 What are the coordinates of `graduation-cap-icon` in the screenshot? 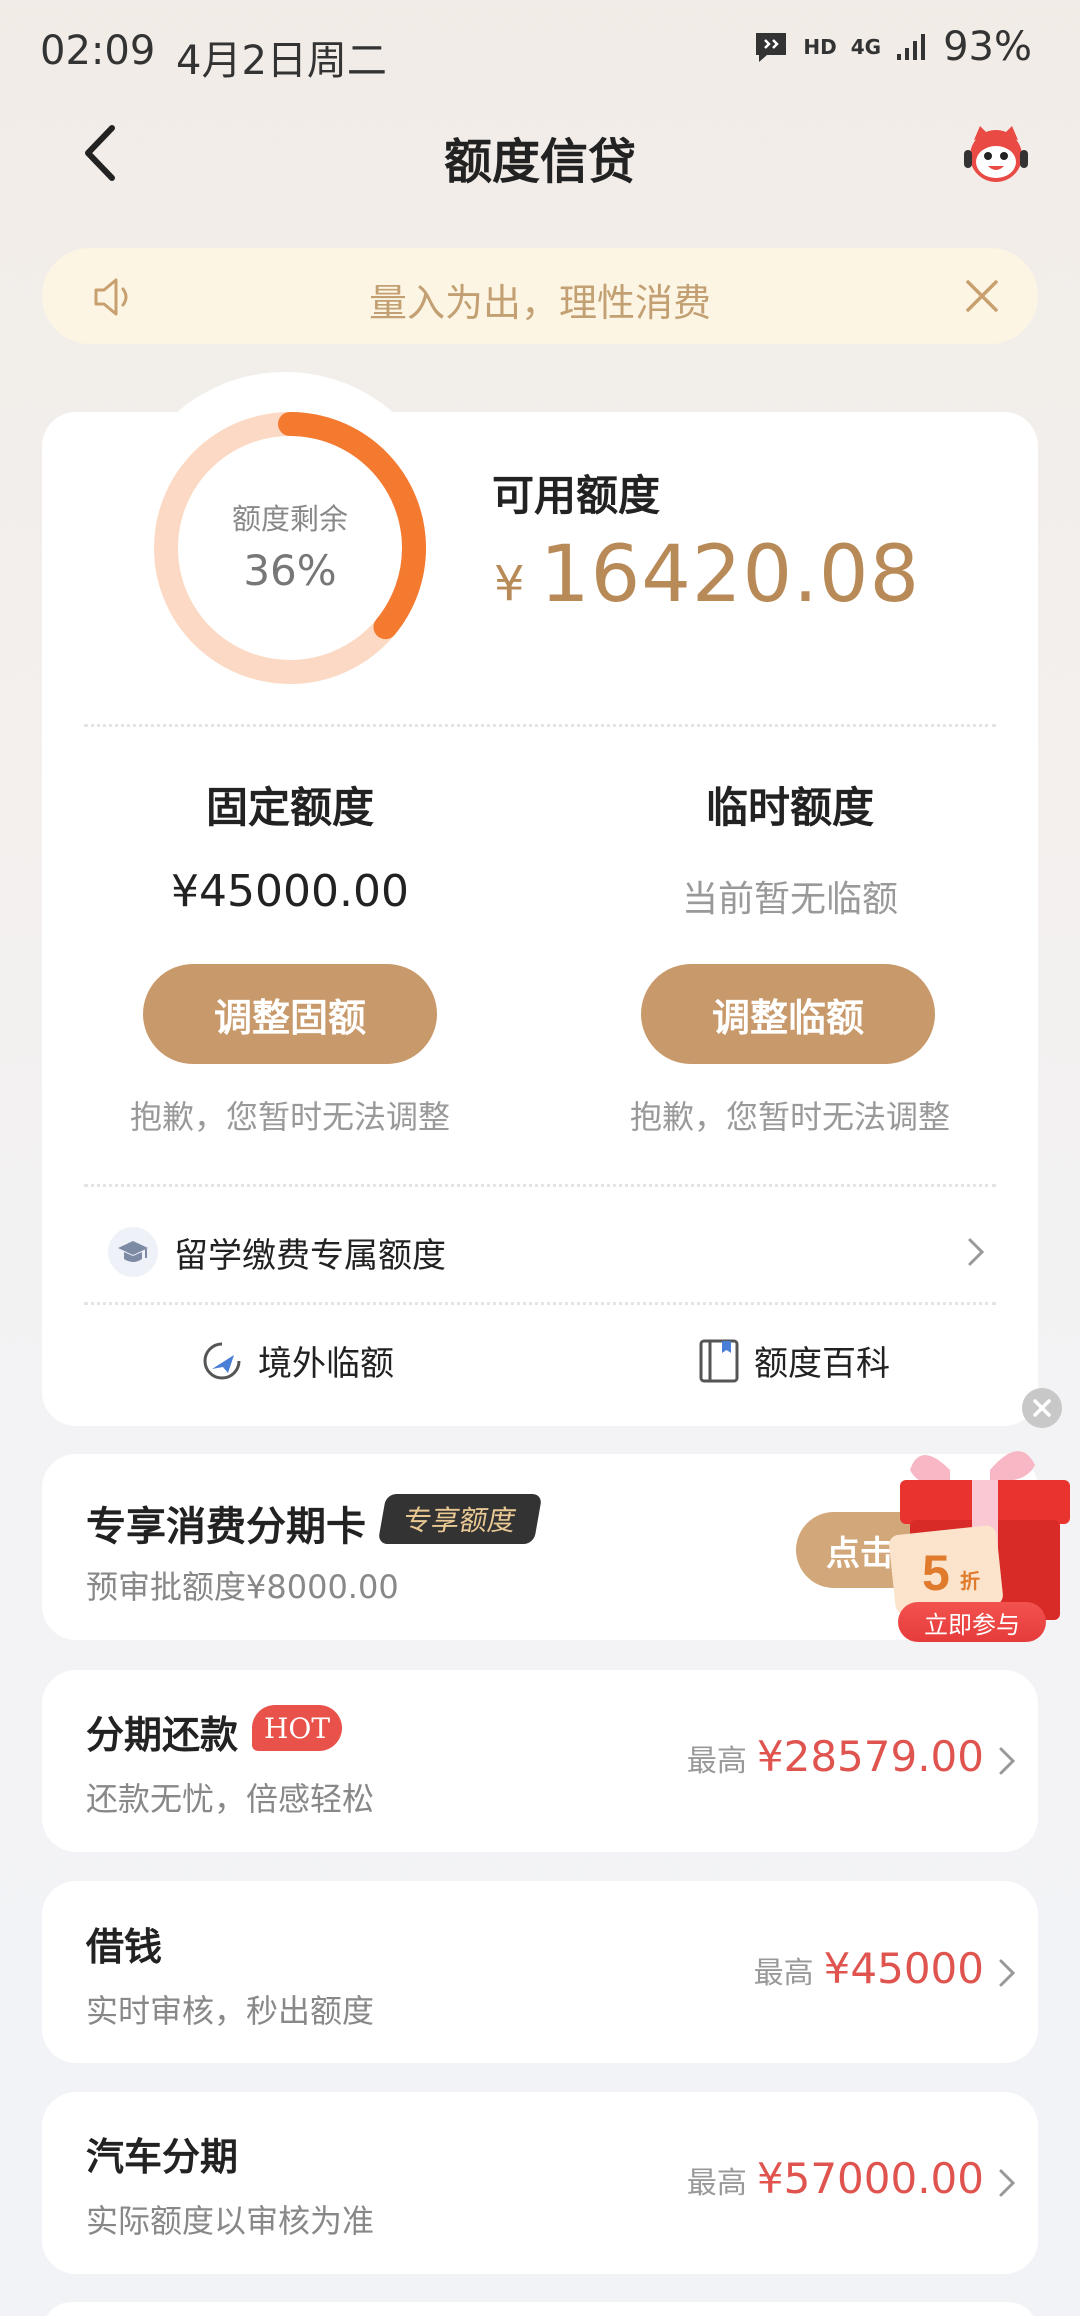 It's located at (133, 1252).